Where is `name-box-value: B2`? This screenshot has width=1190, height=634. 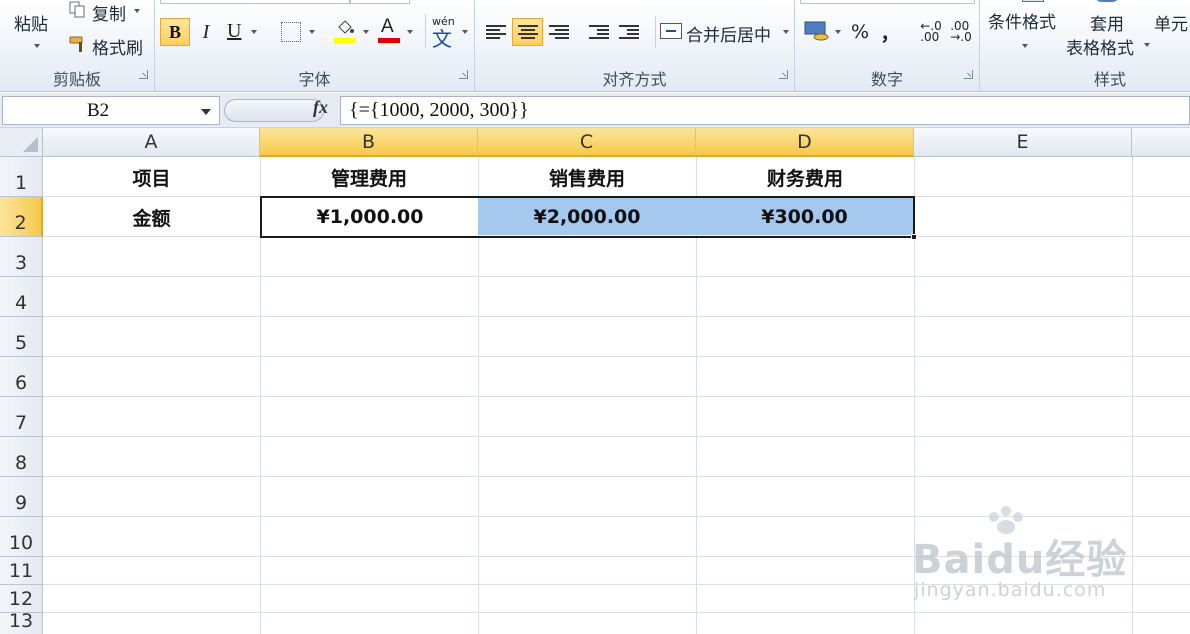 name-box-value: B2 is located at coordinates (98, 110).